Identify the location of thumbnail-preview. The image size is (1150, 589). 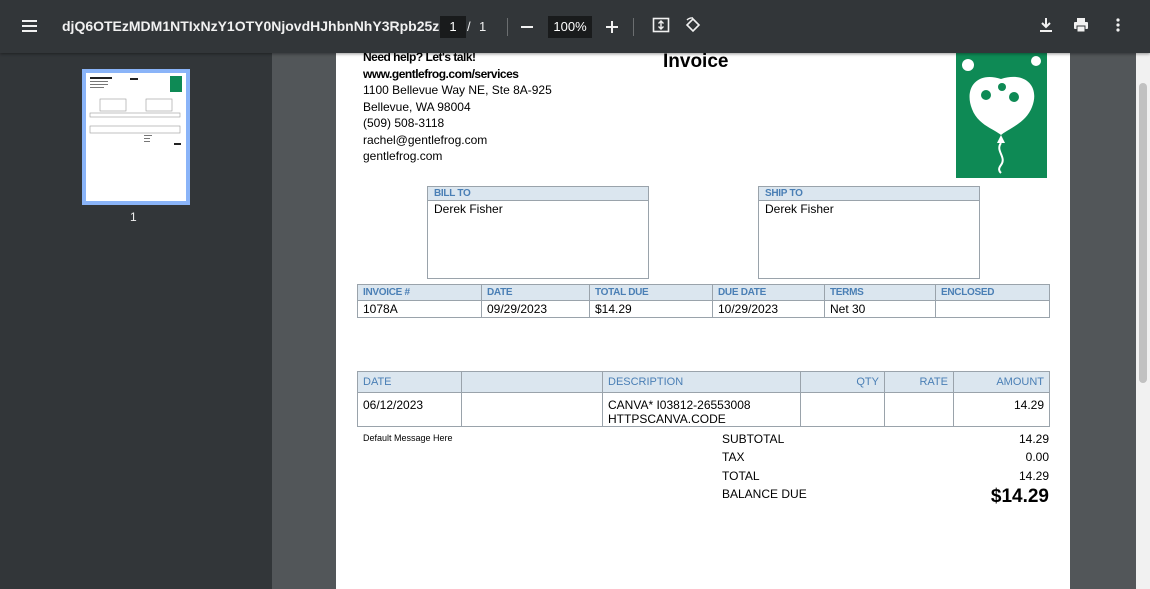
(135, 110).